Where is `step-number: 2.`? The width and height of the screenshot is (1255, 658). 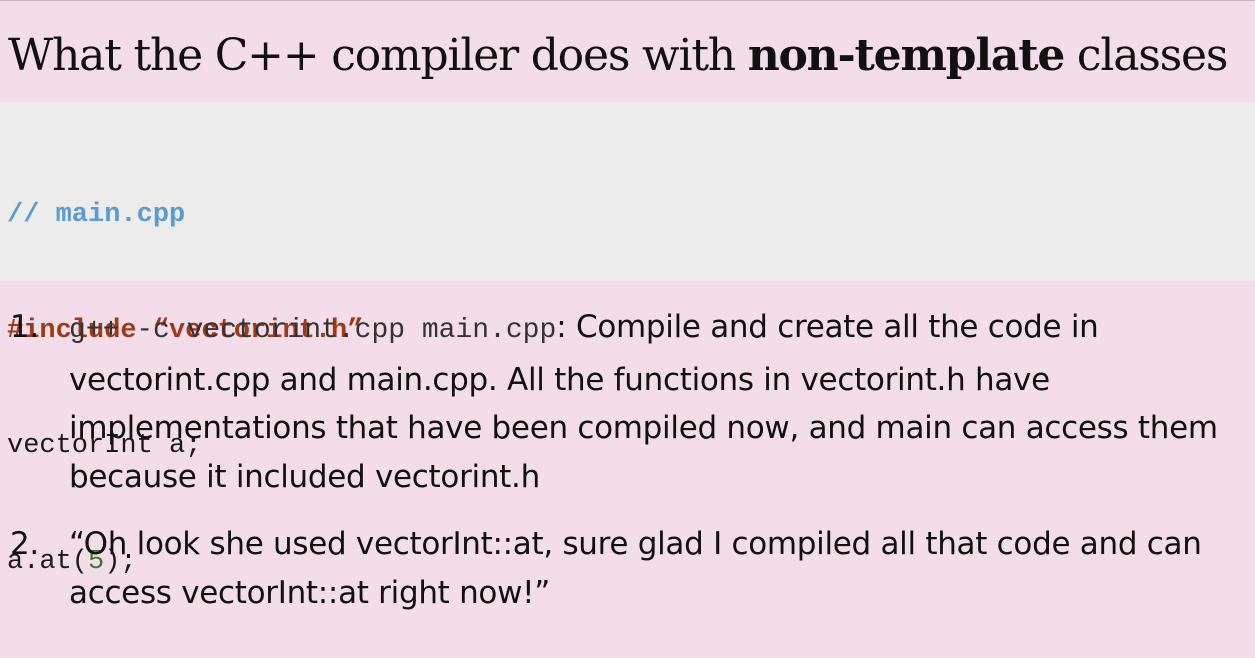
step-number: 2. is located at coordinates (24, 544).